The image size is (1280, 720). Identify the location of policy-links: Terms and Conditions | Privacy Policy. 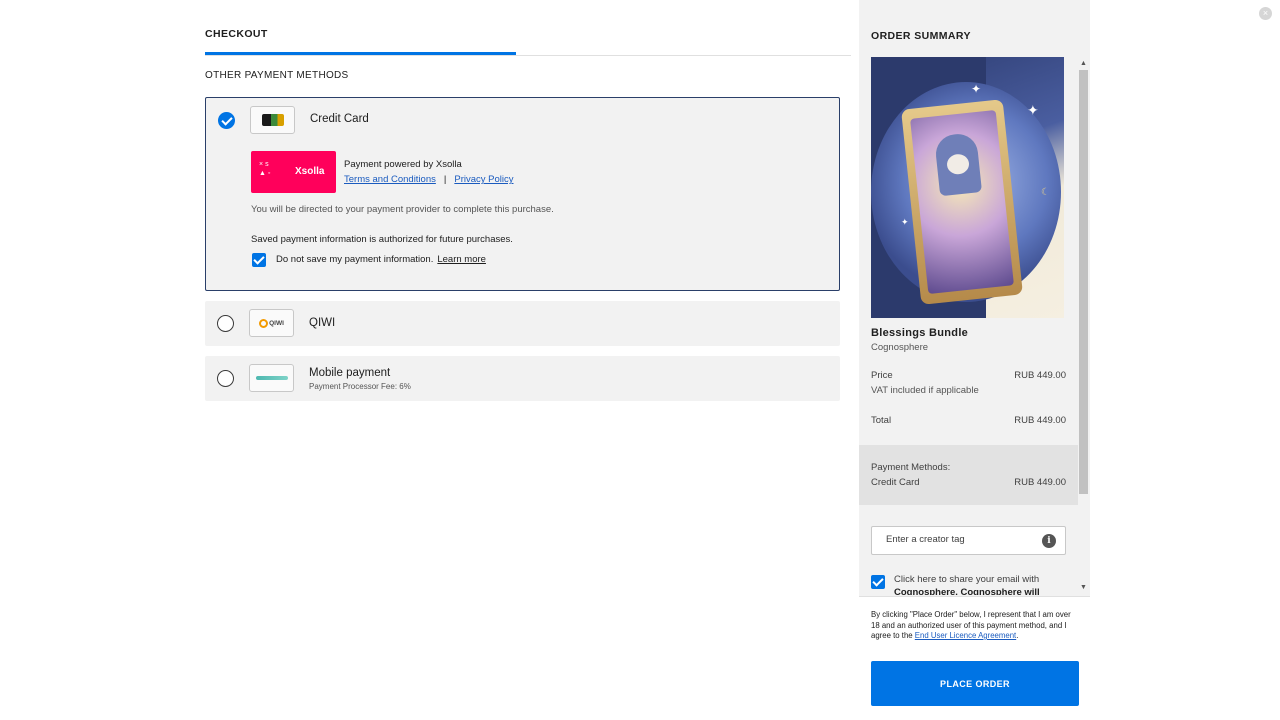
(428, 179).